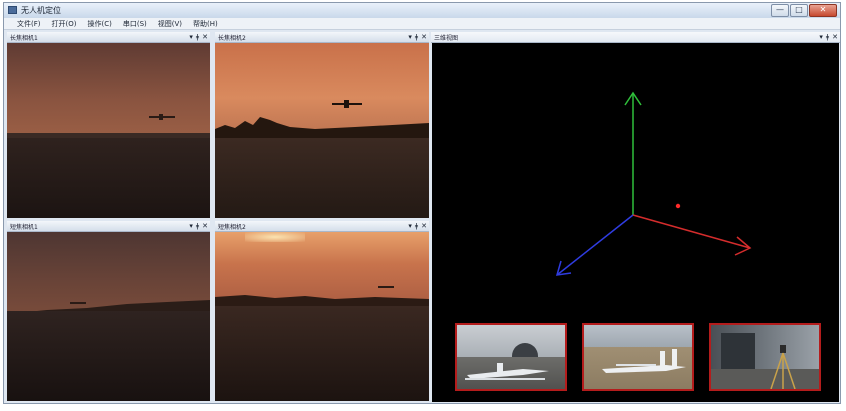 Image resolution: width=846 pixels, height=411 pixels. What do you see at coordinates (170, 23) in the screenshot?
I see `menu-view: 视图(V)` at bounding box center [170, 23].